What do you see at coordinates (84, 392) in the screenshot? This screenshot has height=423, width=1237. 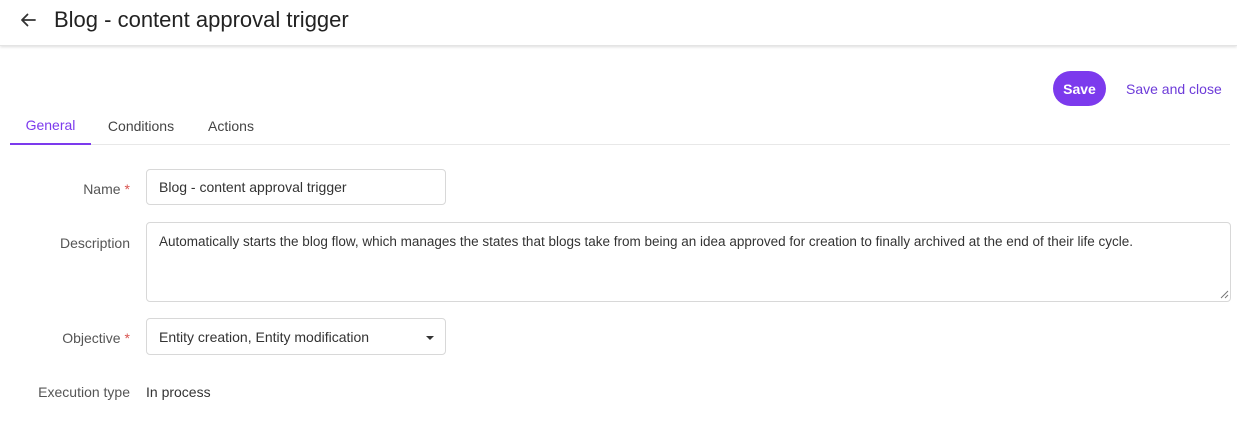 I see `execution-type-label: Execution type` at bounding box center [84, 392].